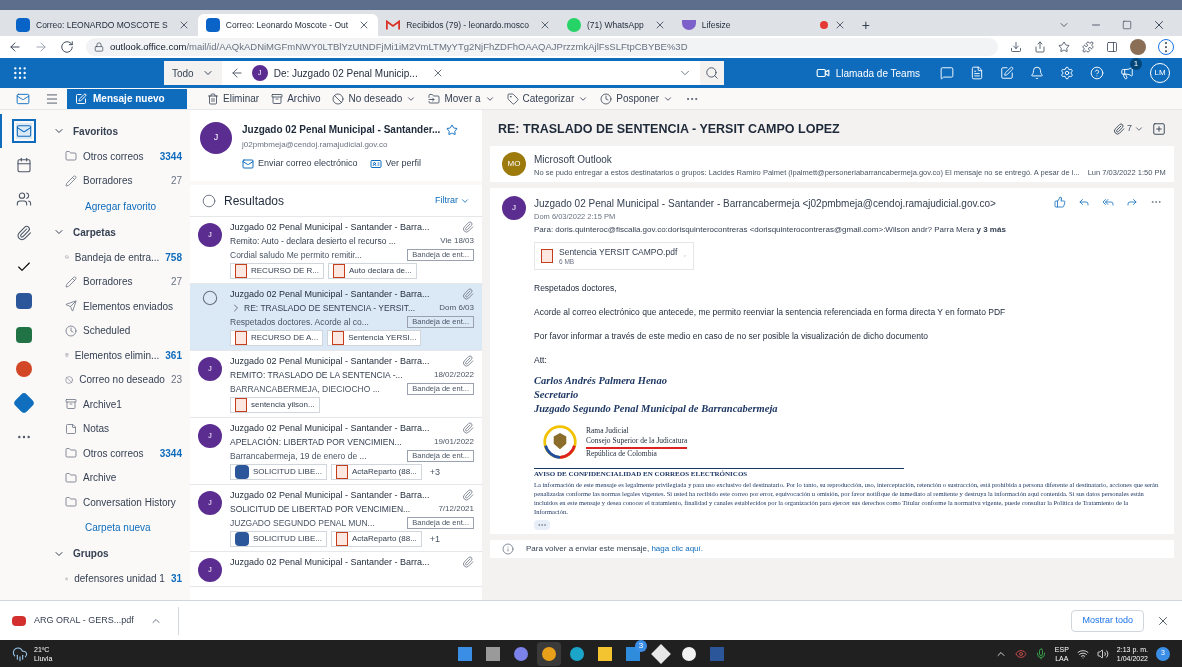  I want to click on extensions-icon, so click(1088, 47).